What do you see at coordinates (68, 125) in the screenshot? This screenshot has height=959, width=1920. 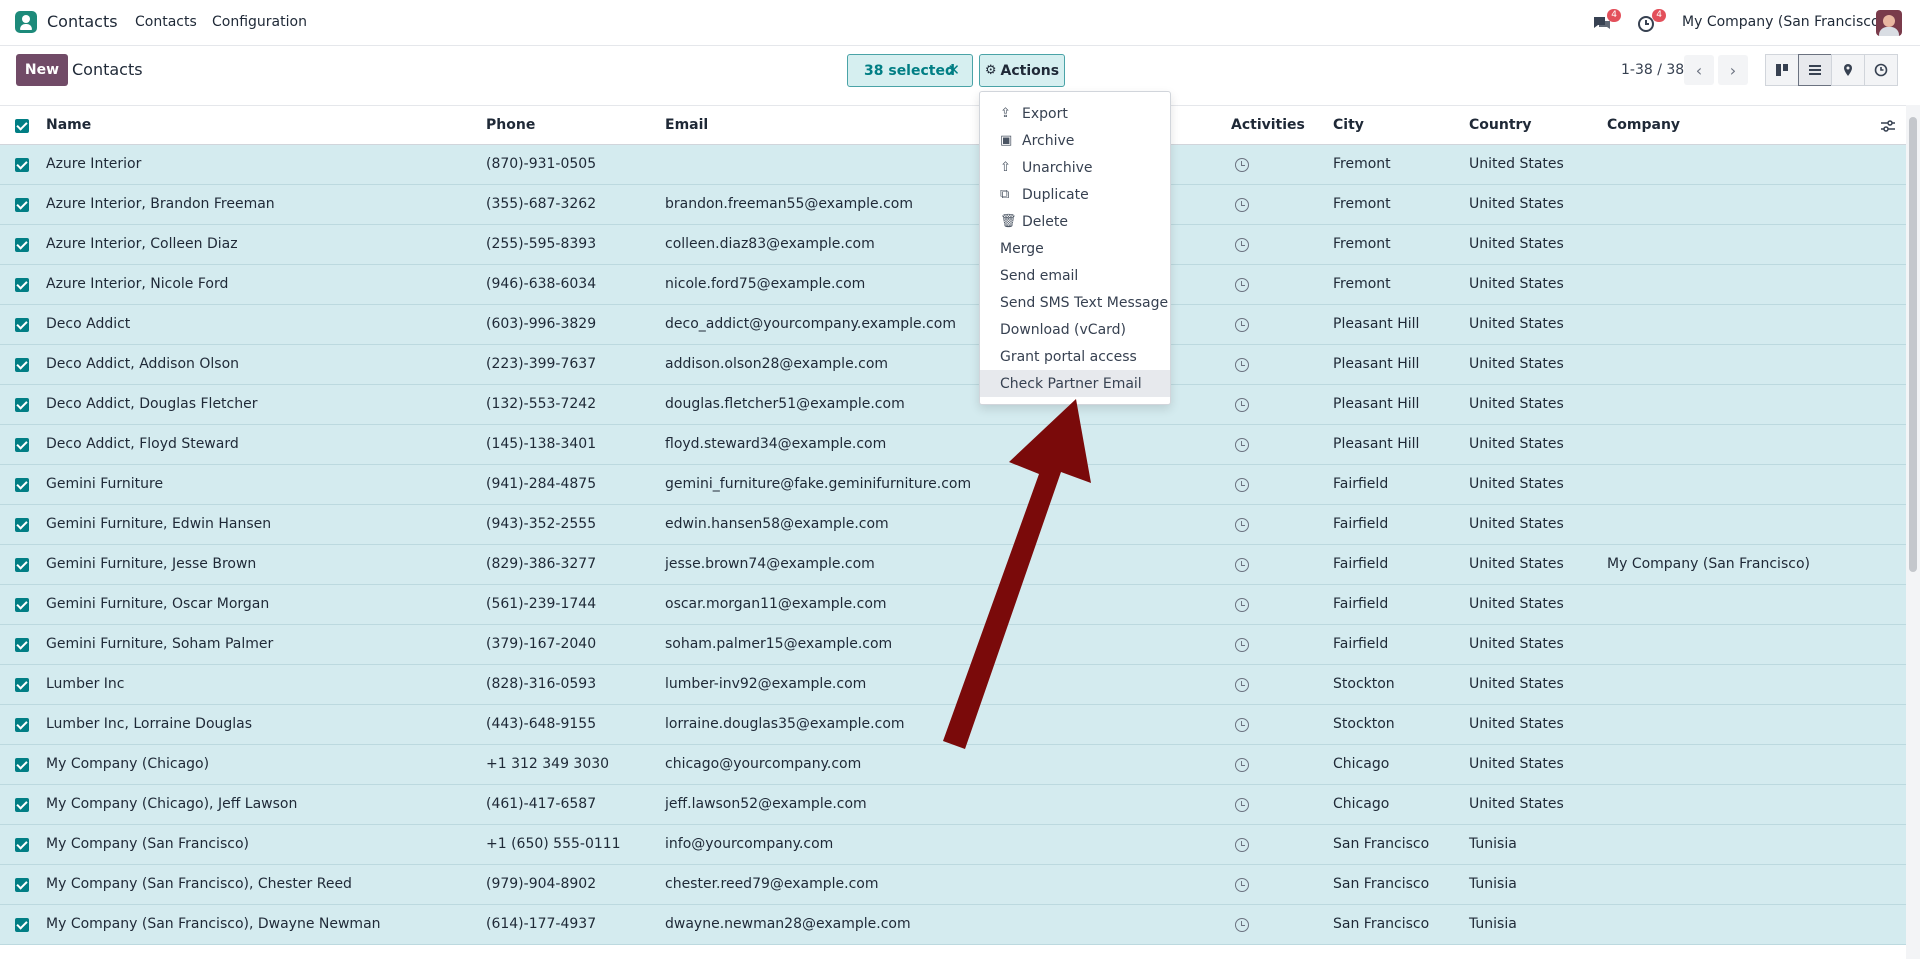 I see `column-name: Name` at bounding box center [68, 125].